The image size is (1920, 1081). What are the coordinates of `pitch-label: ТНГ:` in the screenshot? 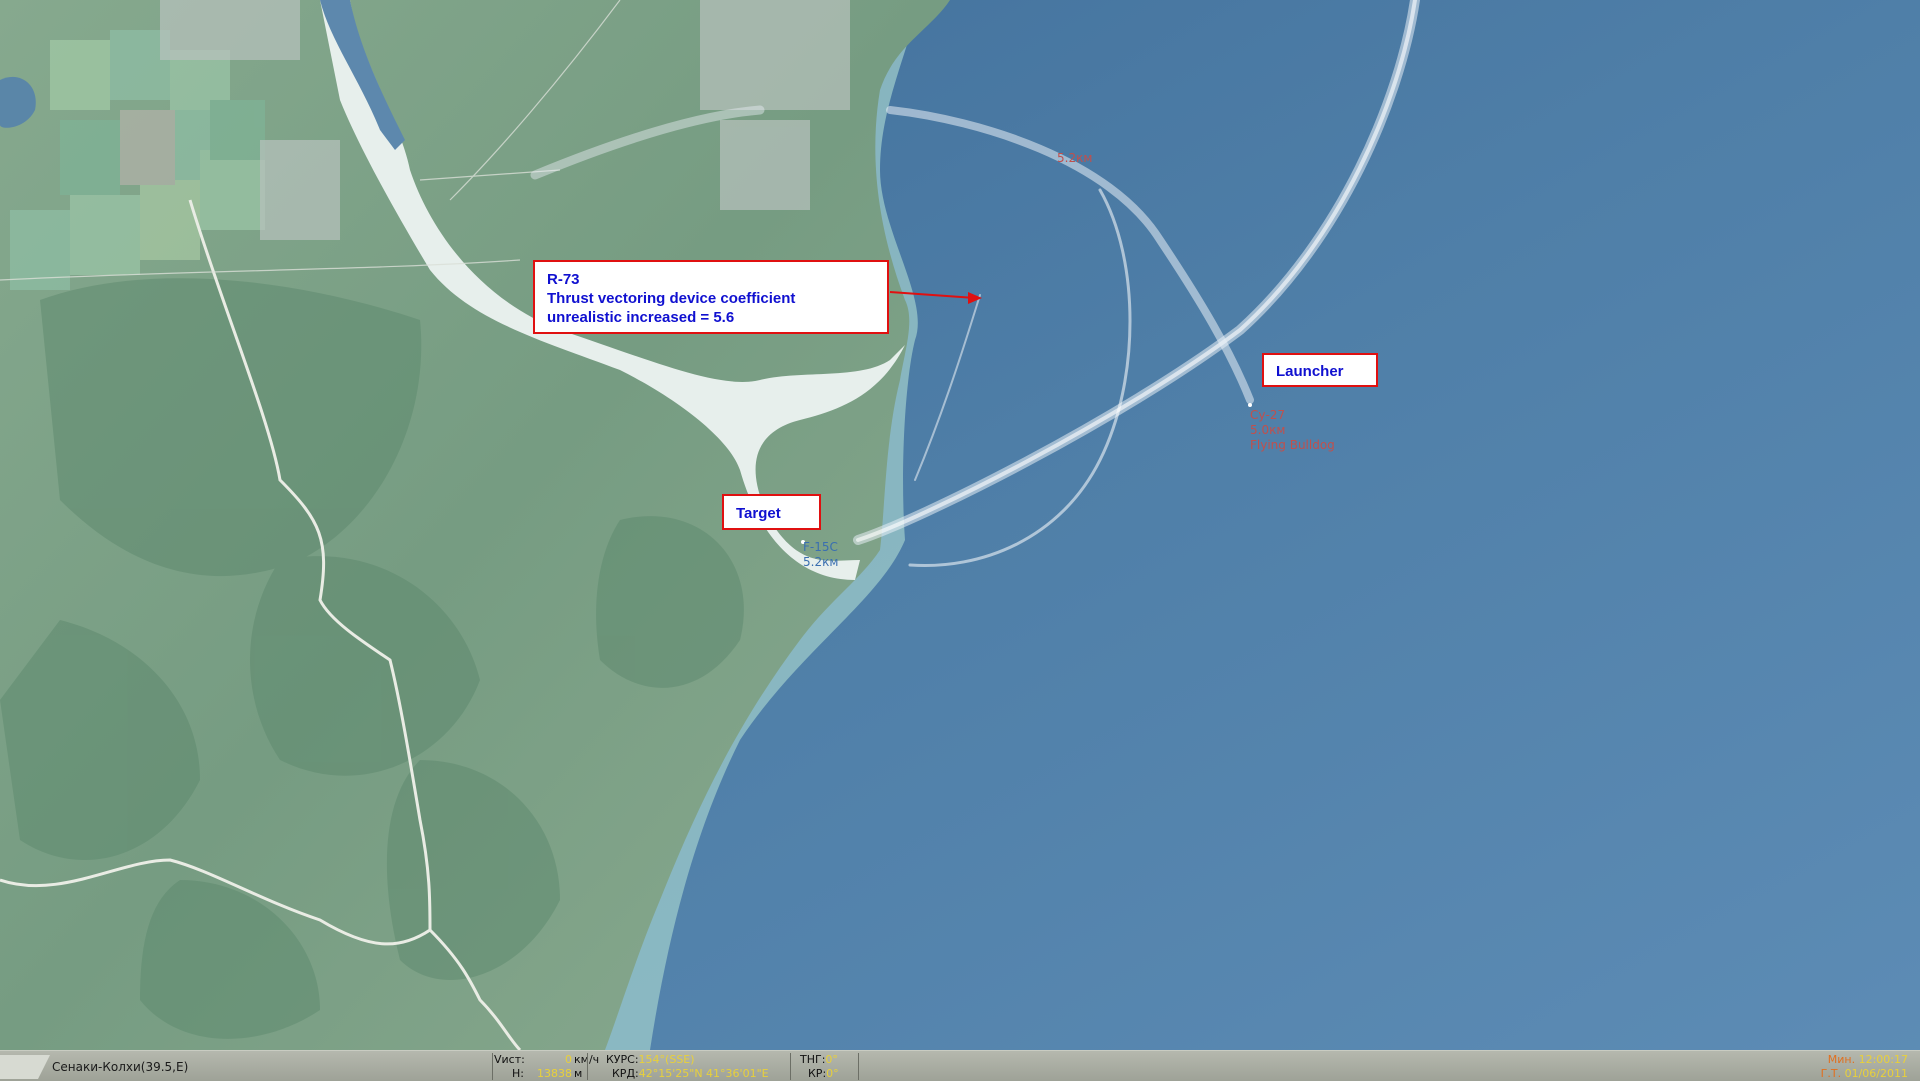 It's located at (813, 1059).